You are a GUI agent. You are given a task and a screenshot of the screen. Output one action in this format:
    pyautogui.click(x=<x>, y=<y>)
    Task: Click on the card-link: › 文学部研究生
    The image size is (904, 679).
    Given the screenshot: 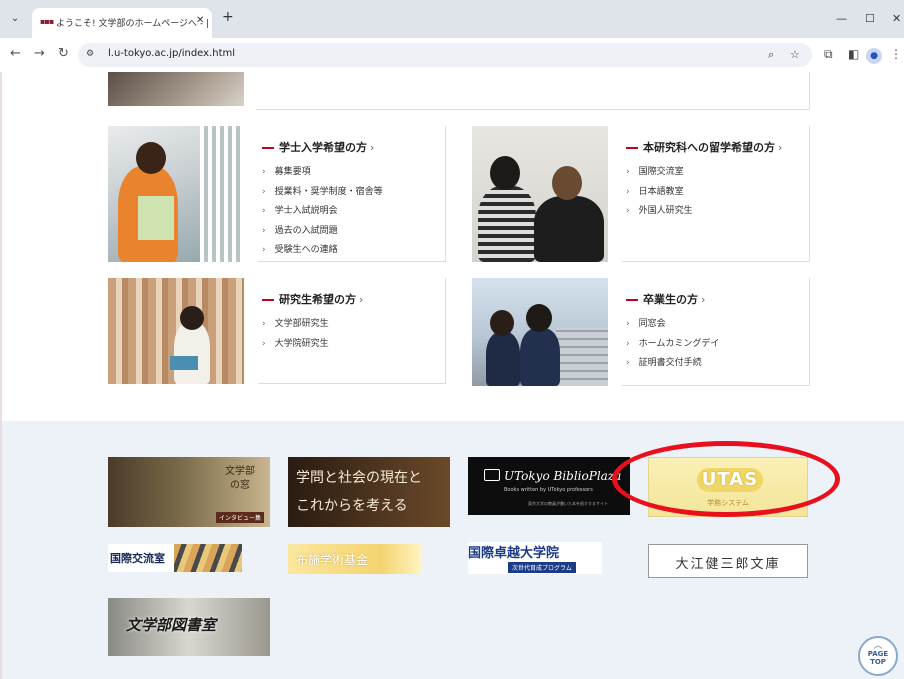 What is the action you would take?
    pyautogui.click(x=295, y=326)
    